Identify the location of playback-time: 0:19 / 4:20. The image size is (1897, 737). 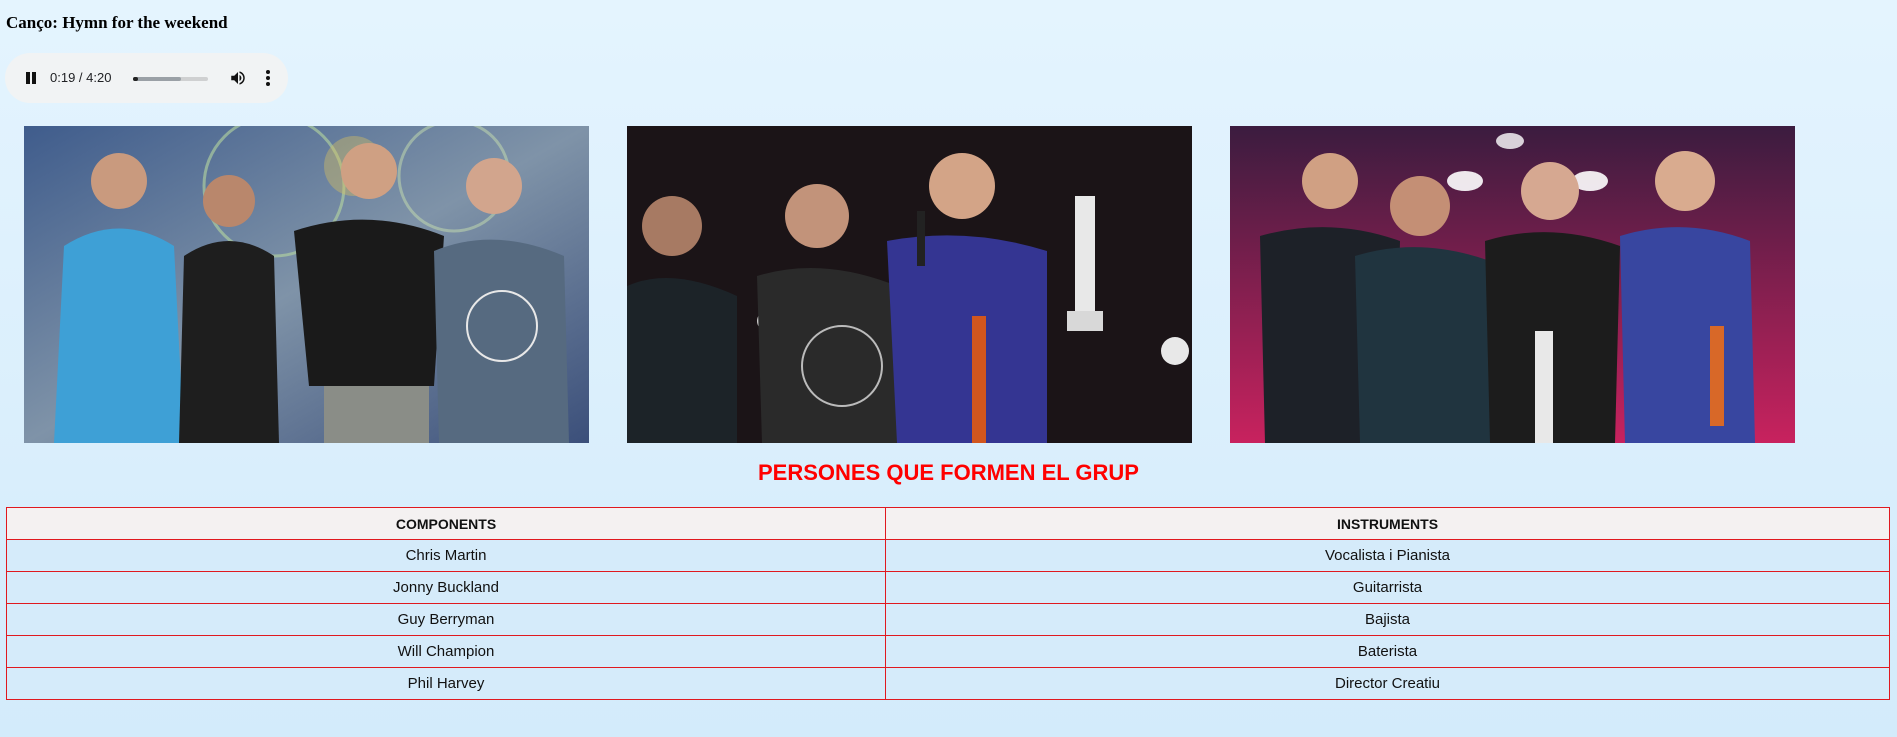
(81, 77).